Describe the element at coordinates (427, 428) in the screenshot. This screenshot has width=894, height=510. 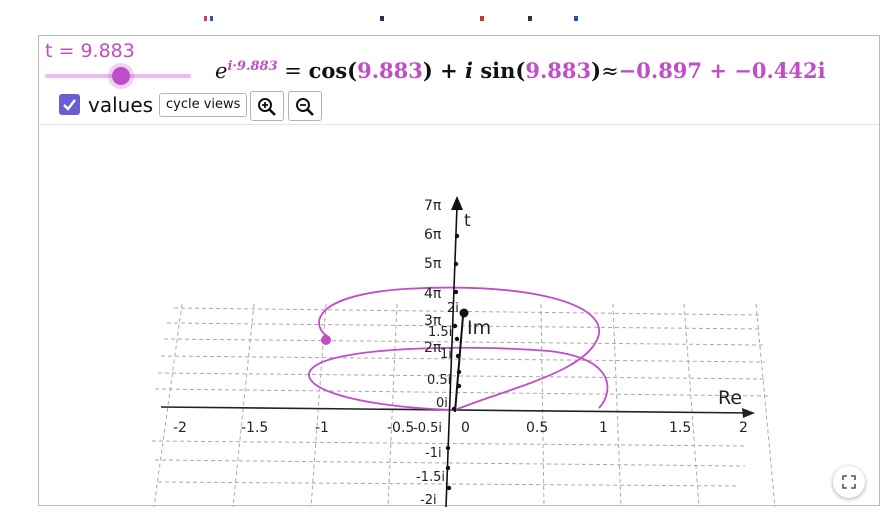
I see `im-tick-label: -0.5i` at that location.